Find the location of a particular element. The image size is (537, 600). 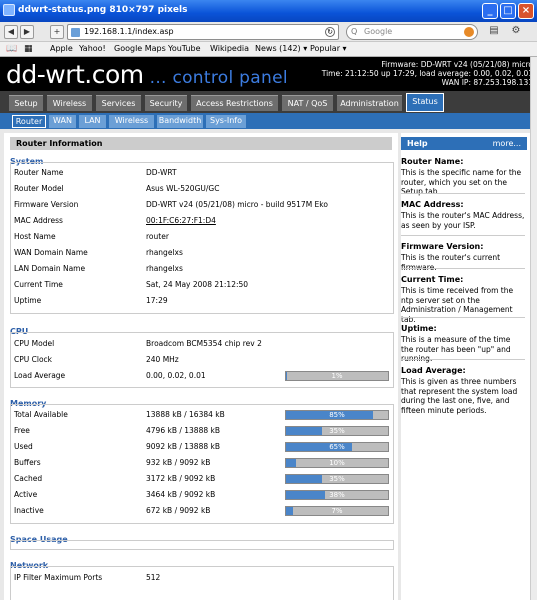

bookmarks-book-icon: 📖 is located at coordinates (11, 49).